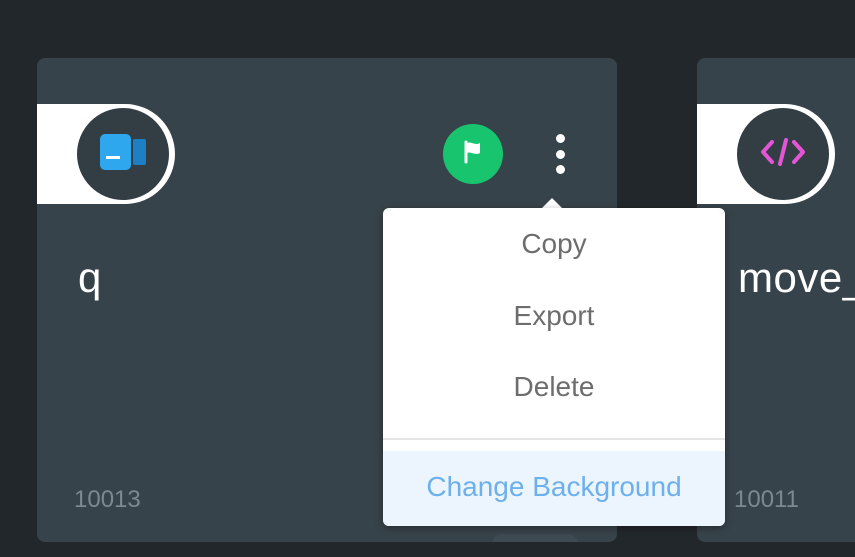 The width and height of the screenshot is (855, 557). Describe the element at coordinates (554, 244) in the screenshot. I see `menu-item-copy: Copy` at that location.